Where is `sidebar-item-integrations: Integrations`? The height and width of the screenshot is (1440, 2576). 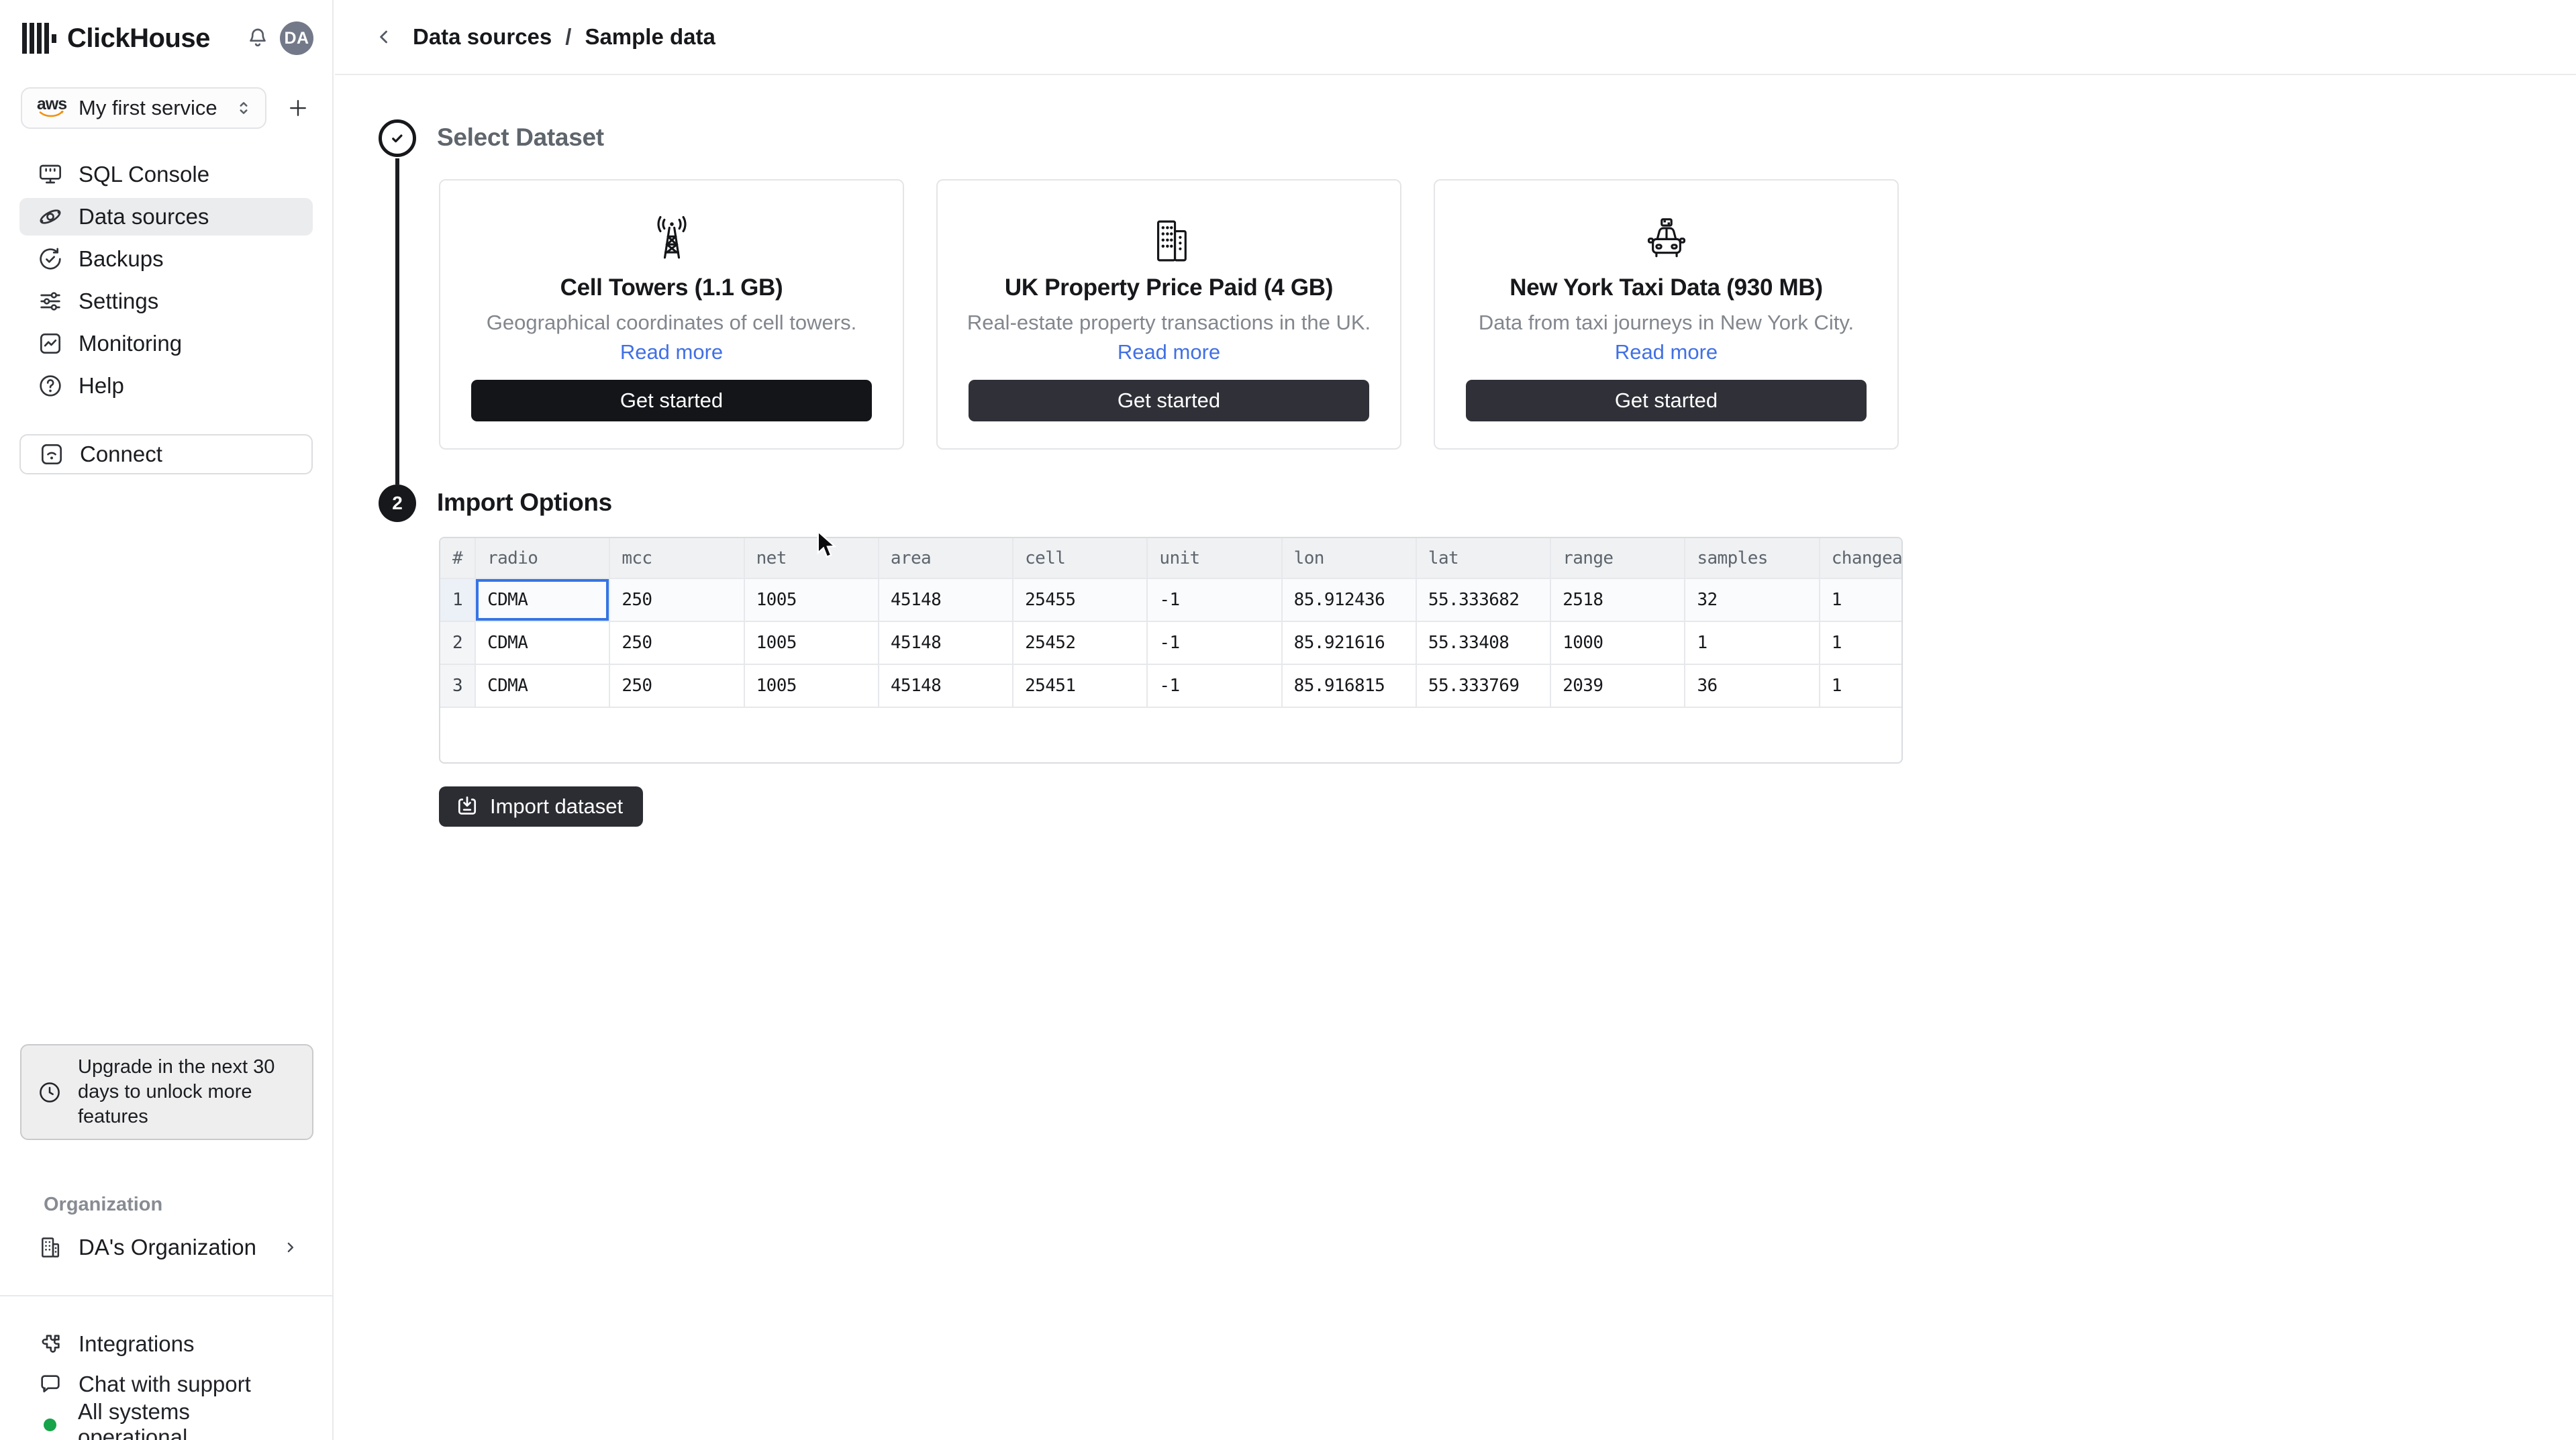 sidebar-item-integrations: Integrations is located at coordinates (166, 1344).